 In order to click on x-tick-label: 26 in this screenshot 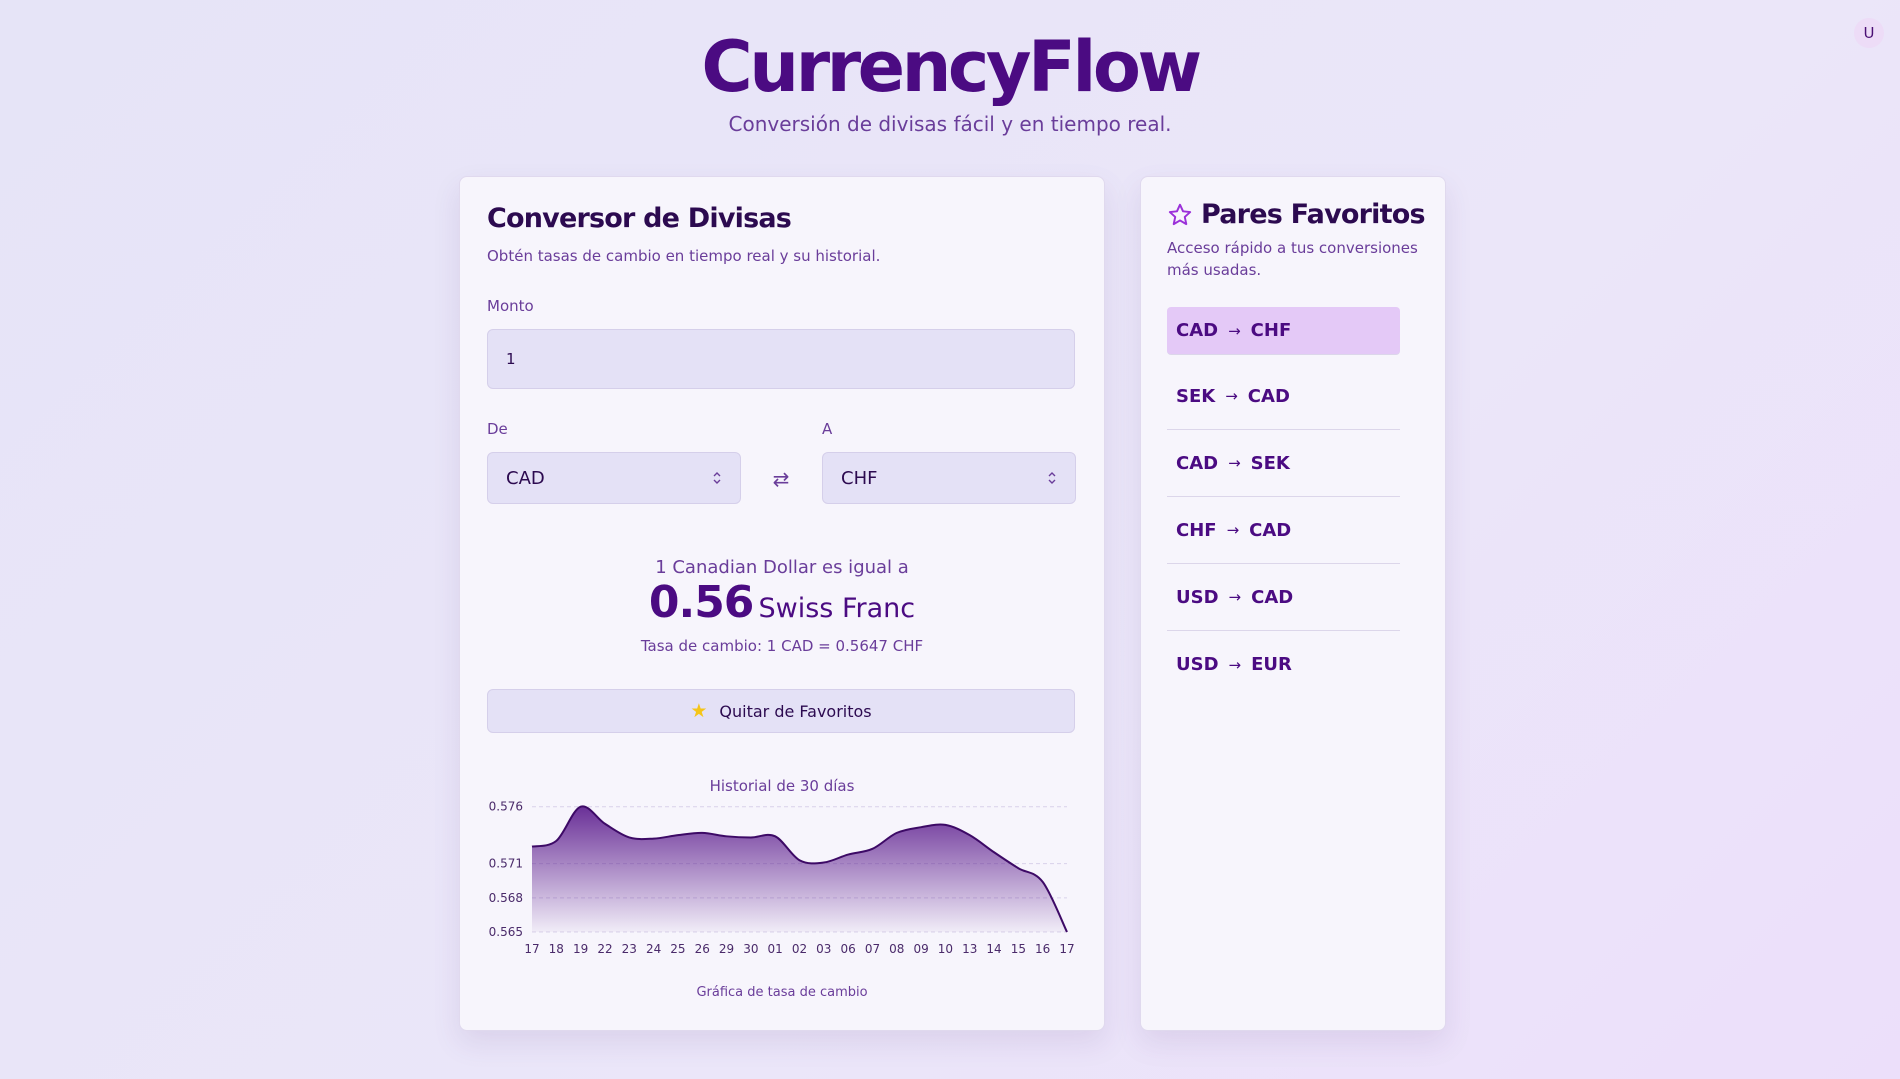, I will do `click(702, 949)`.